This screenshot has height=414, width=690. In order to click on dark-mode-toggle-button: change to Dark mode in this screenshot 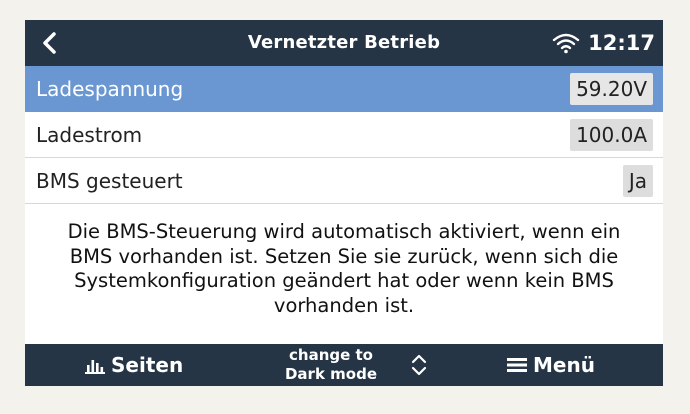, I will do `click(355, 365)`.